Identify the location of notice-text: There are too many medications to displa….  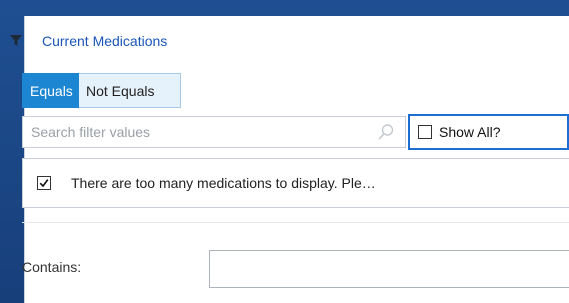
(223, 183).